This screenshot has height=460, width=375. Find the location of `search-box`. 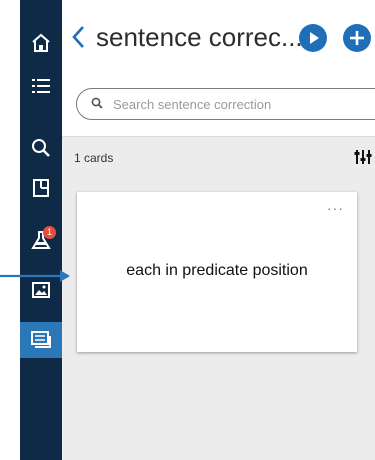

search-box is located at coordinates (225, 104).